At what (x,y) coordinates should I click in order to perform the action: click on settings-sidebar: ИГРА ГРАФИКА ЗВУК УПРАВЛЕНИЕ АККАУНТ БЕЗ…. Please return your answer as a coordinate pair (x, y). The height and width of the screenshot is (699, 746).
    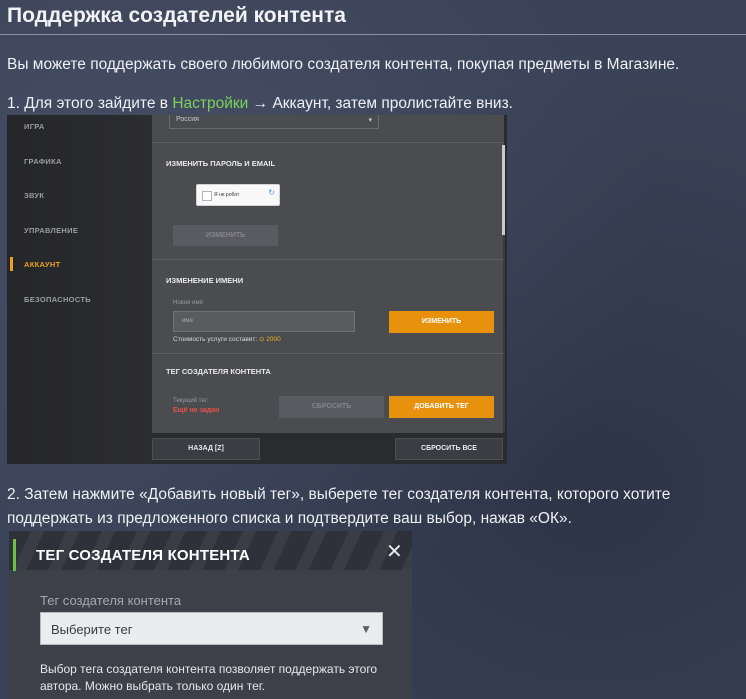
    Looking at the image, I should click on (79, 289).